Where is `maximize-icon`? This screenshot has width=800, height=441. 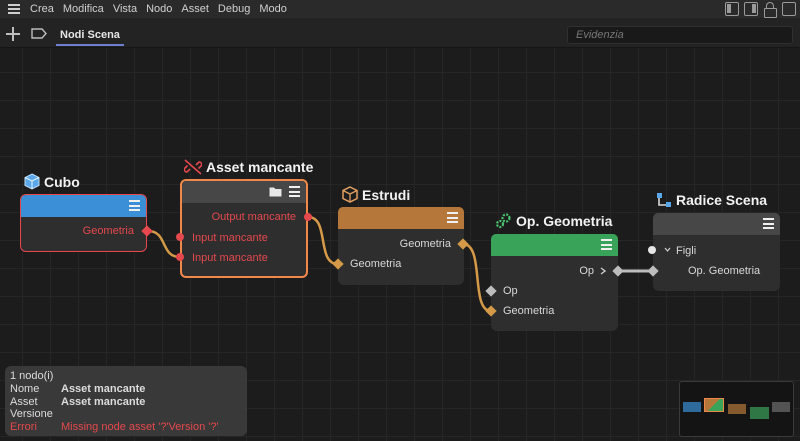 maximize-icon is located at coordinates (789, 9).